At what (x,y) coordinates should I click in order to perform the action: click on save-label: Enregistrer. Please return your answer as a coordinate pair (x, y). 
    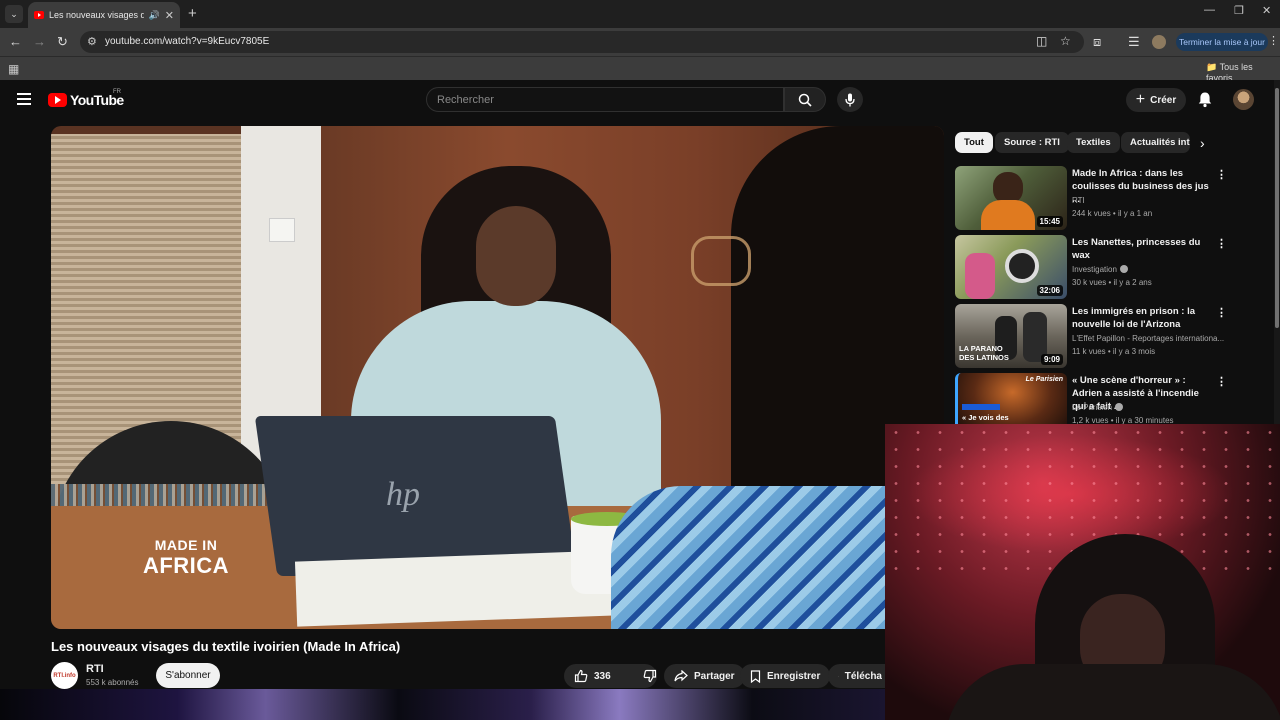
    Looking at the image, I should click on (794, 676).